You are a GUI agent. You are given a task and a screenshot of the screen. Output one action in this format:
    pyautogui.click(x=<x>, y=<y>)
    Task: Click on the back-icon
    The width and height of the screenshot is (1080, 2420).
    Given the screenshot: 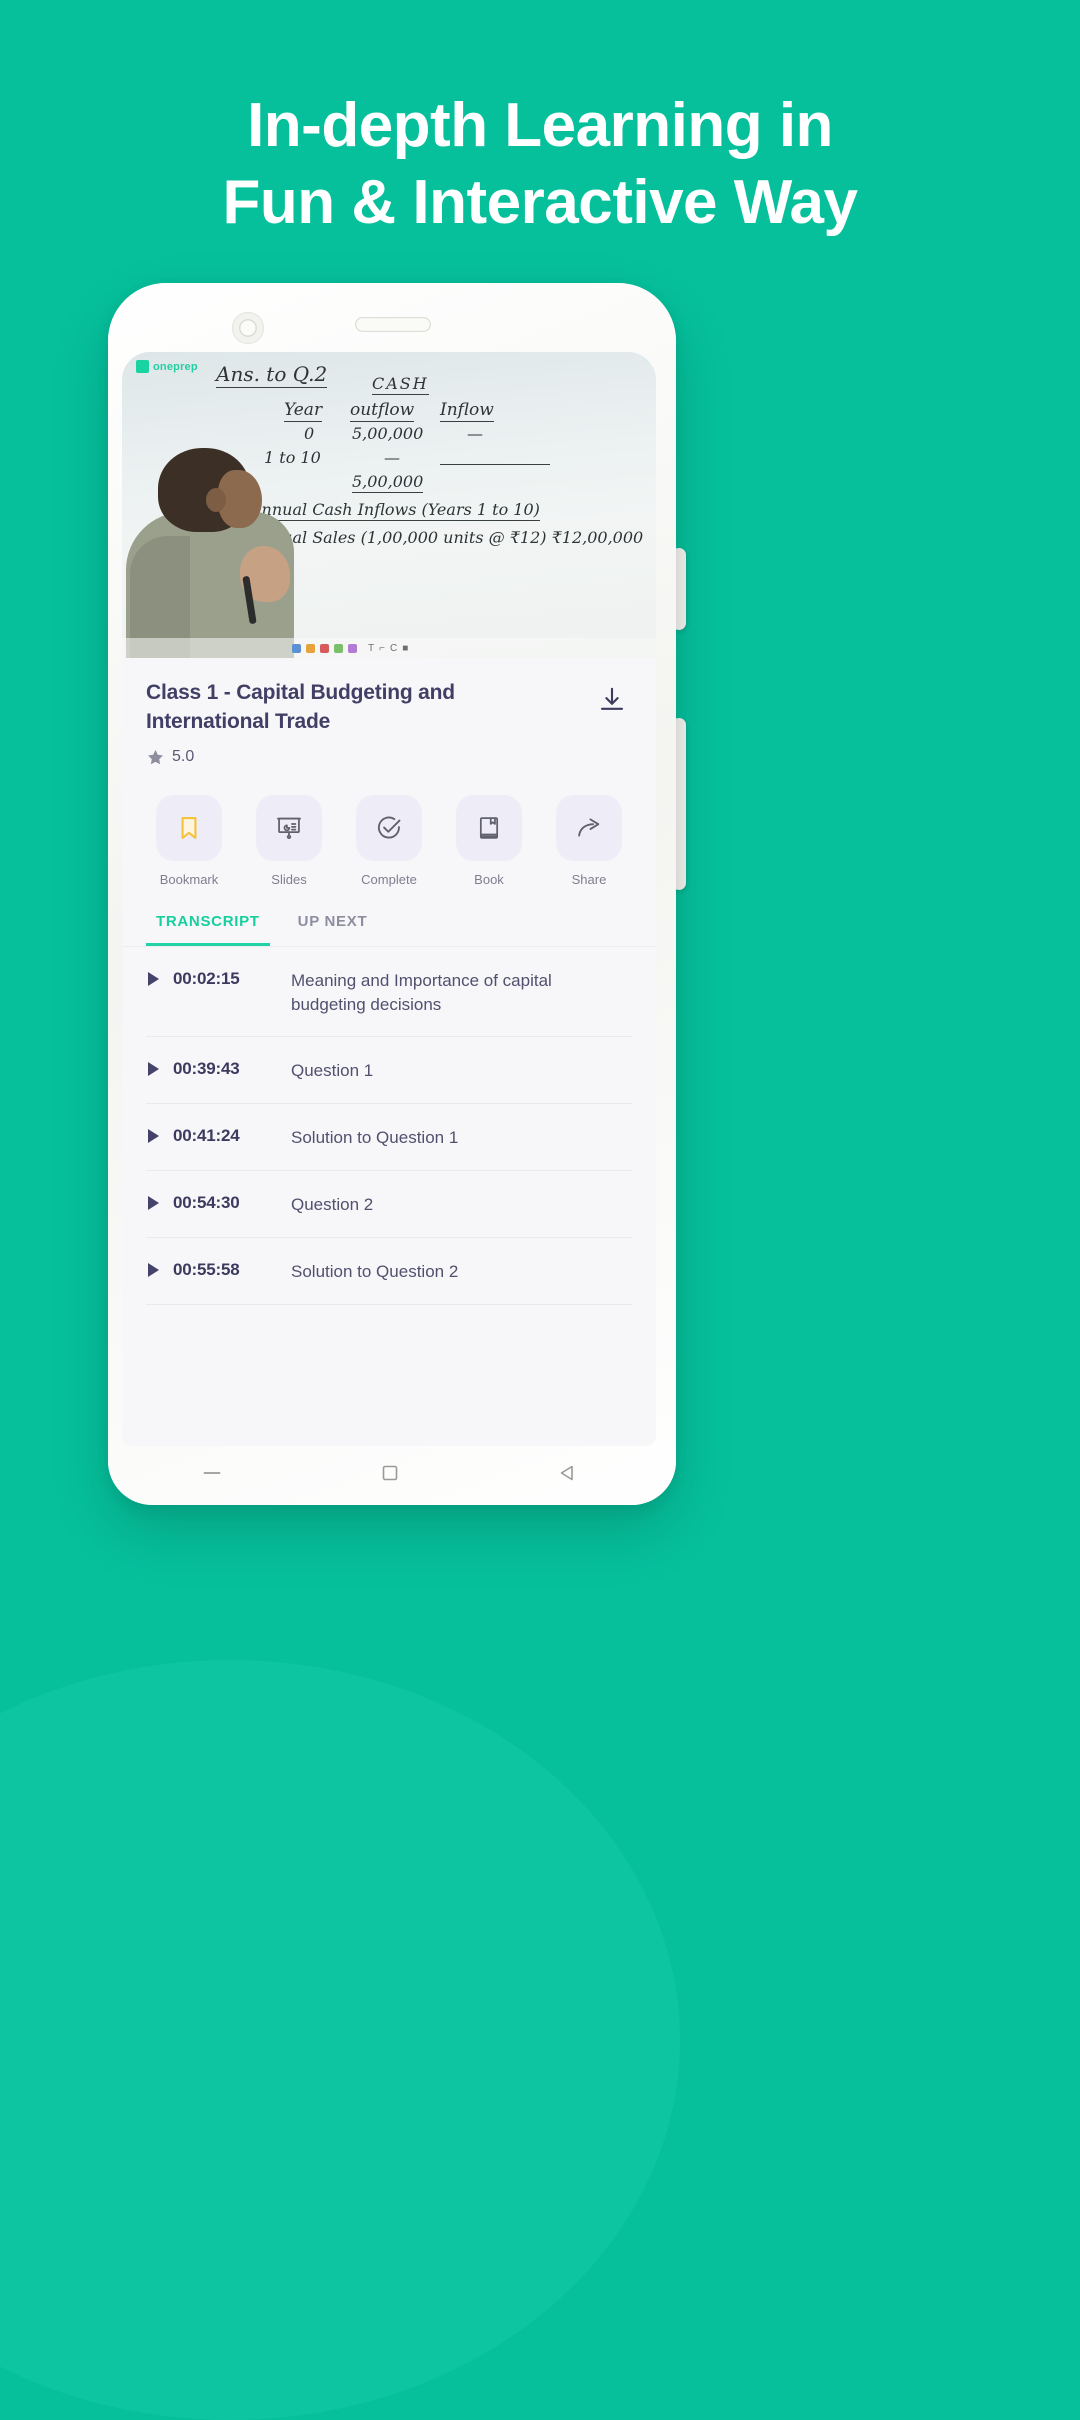 What is the action you would take?
    pyautogui.click(x=567, y=1475)
    